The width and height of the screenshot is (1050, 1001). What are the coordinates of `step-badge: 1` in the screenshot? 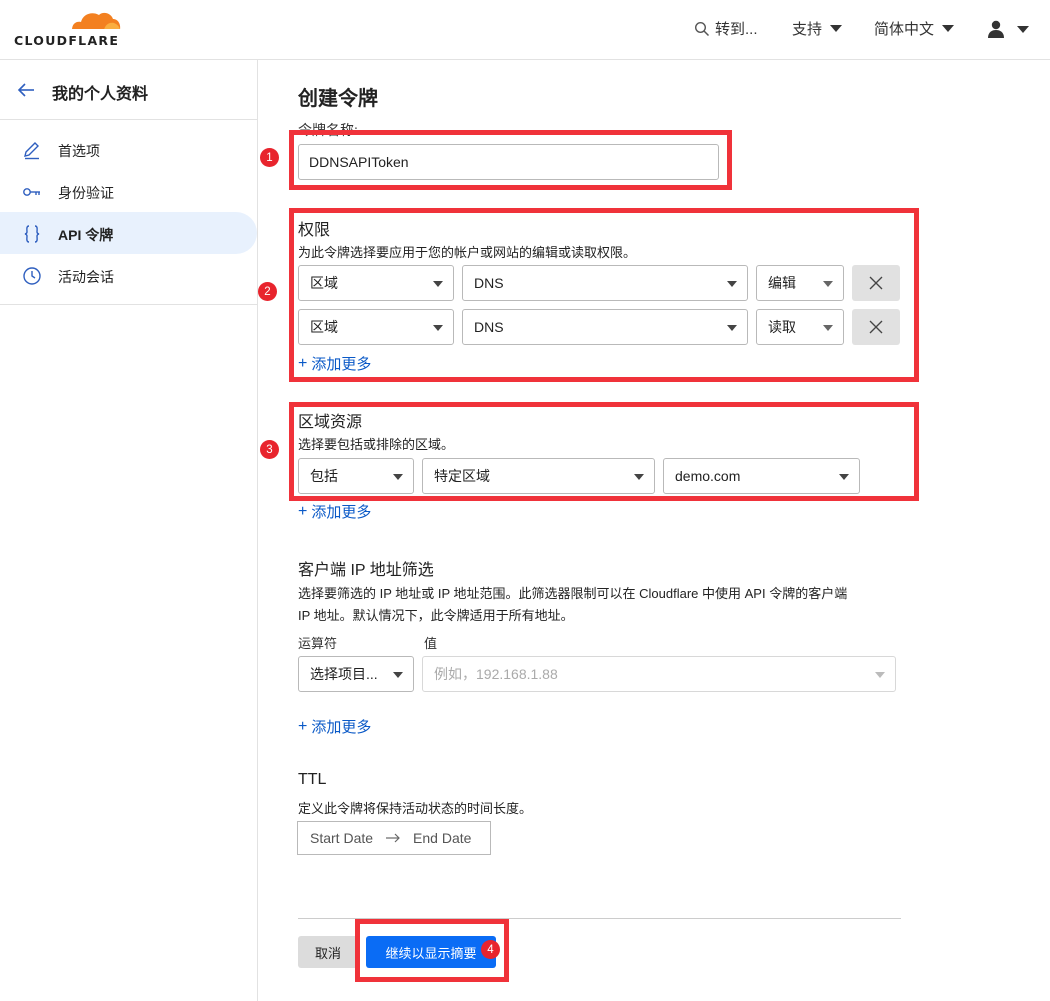 It's located at (269, 157).